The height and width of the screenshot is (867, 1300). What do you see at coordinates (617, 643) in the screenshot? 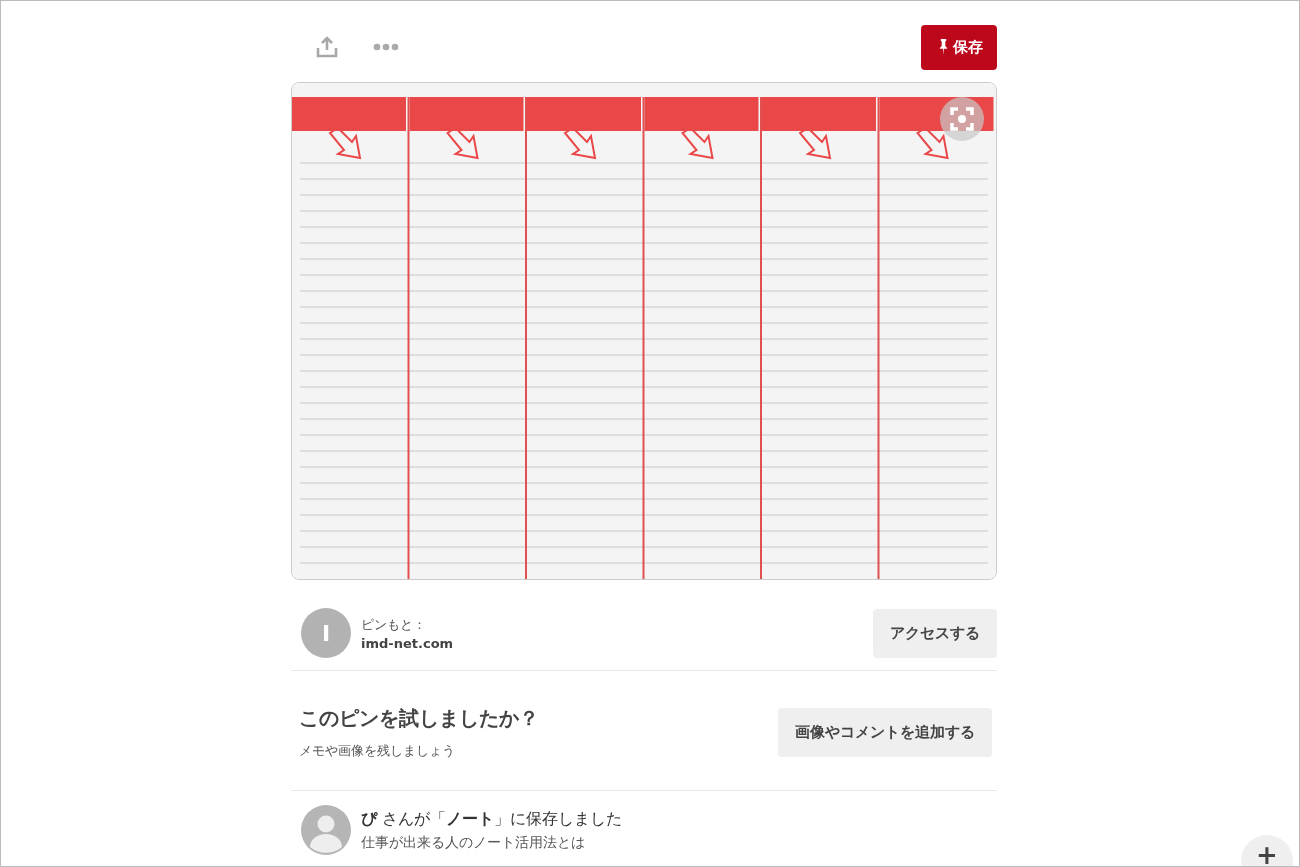
I see `source-domain: imd-net.com` at bounding box center [617, 643].